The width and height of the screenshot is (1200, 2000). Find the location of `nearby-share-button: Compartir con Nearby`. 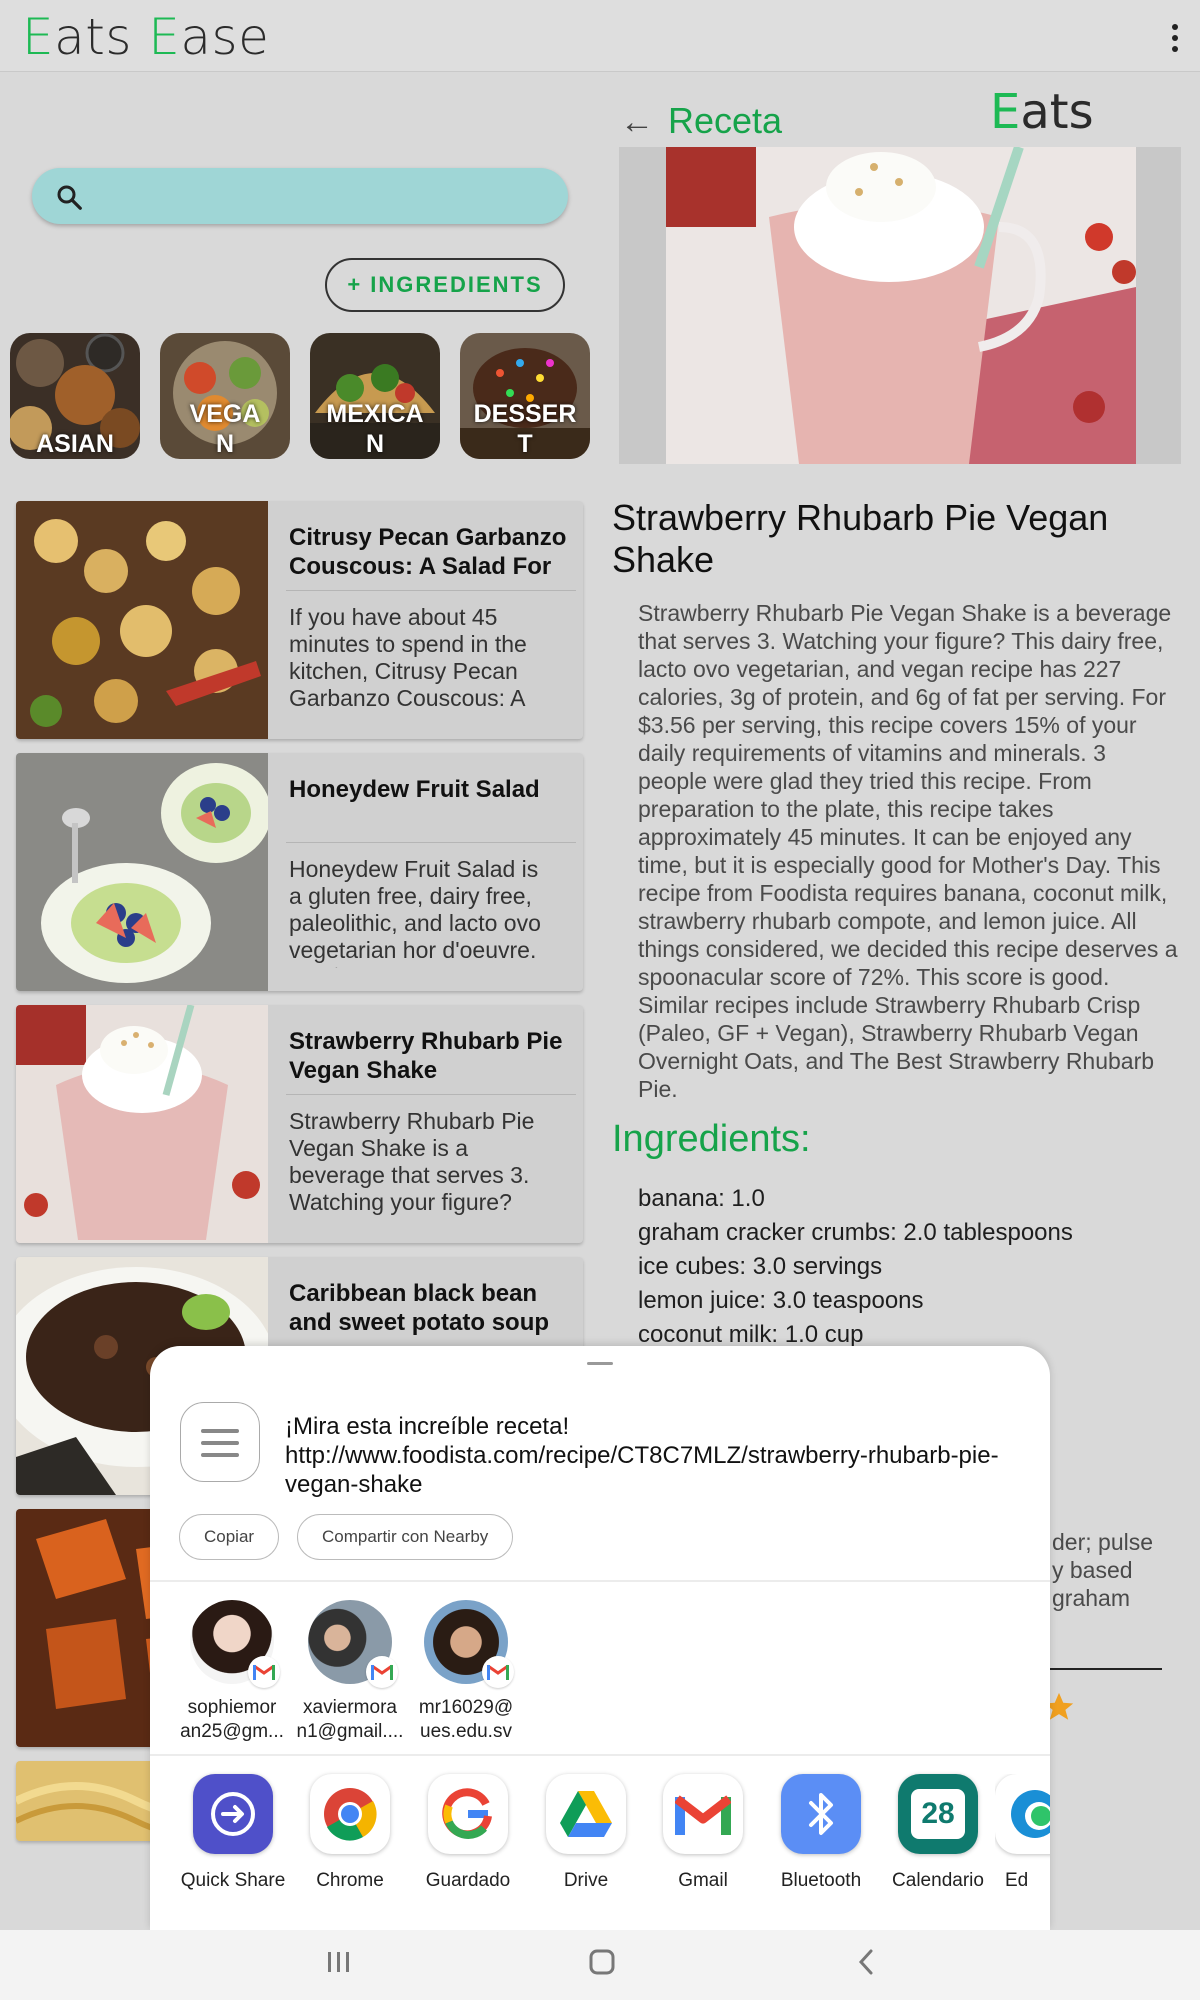

nearby-share-button: Compartir con Nearby is located at coordinates (405, 1537).